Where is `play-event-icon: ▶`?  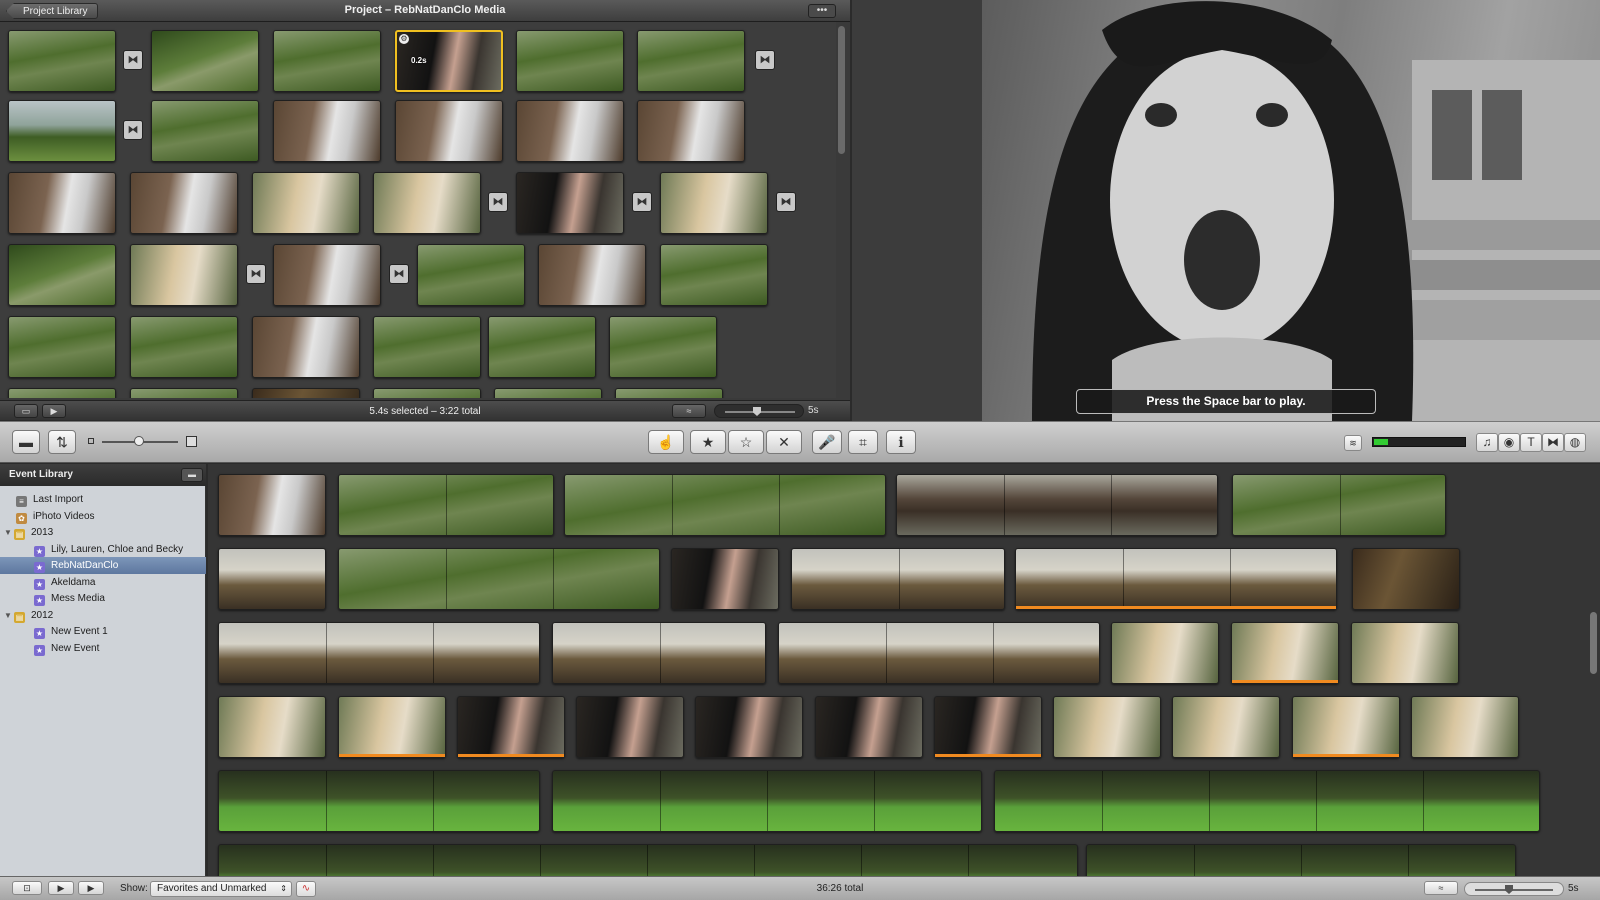
play-event-icon: ▶ is located at coordinates (91, 888).